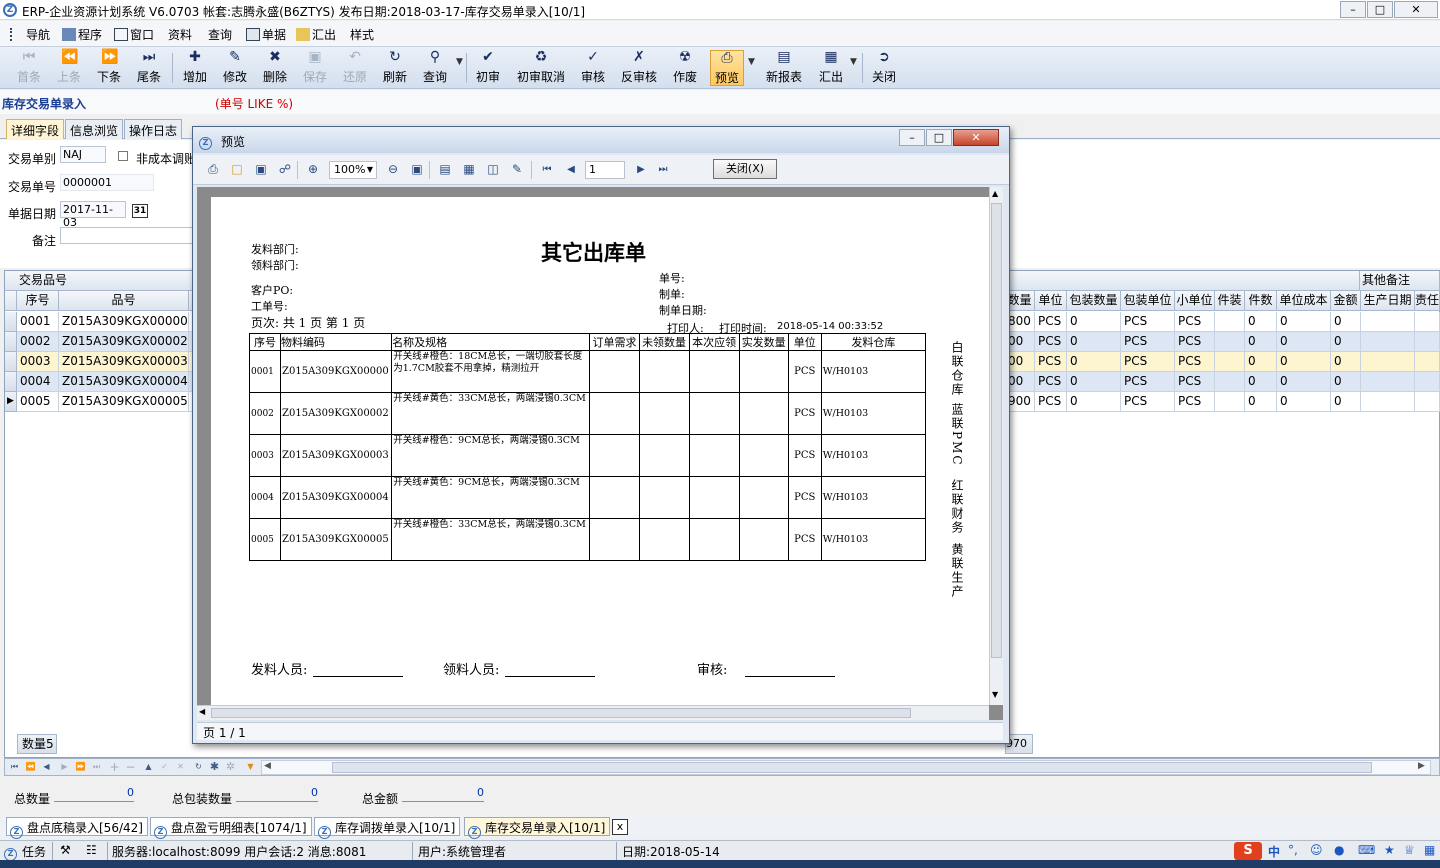 The height and width of the screenshot is (868, 1440). I want to click on menu-document: 单据, so click(266, 34).